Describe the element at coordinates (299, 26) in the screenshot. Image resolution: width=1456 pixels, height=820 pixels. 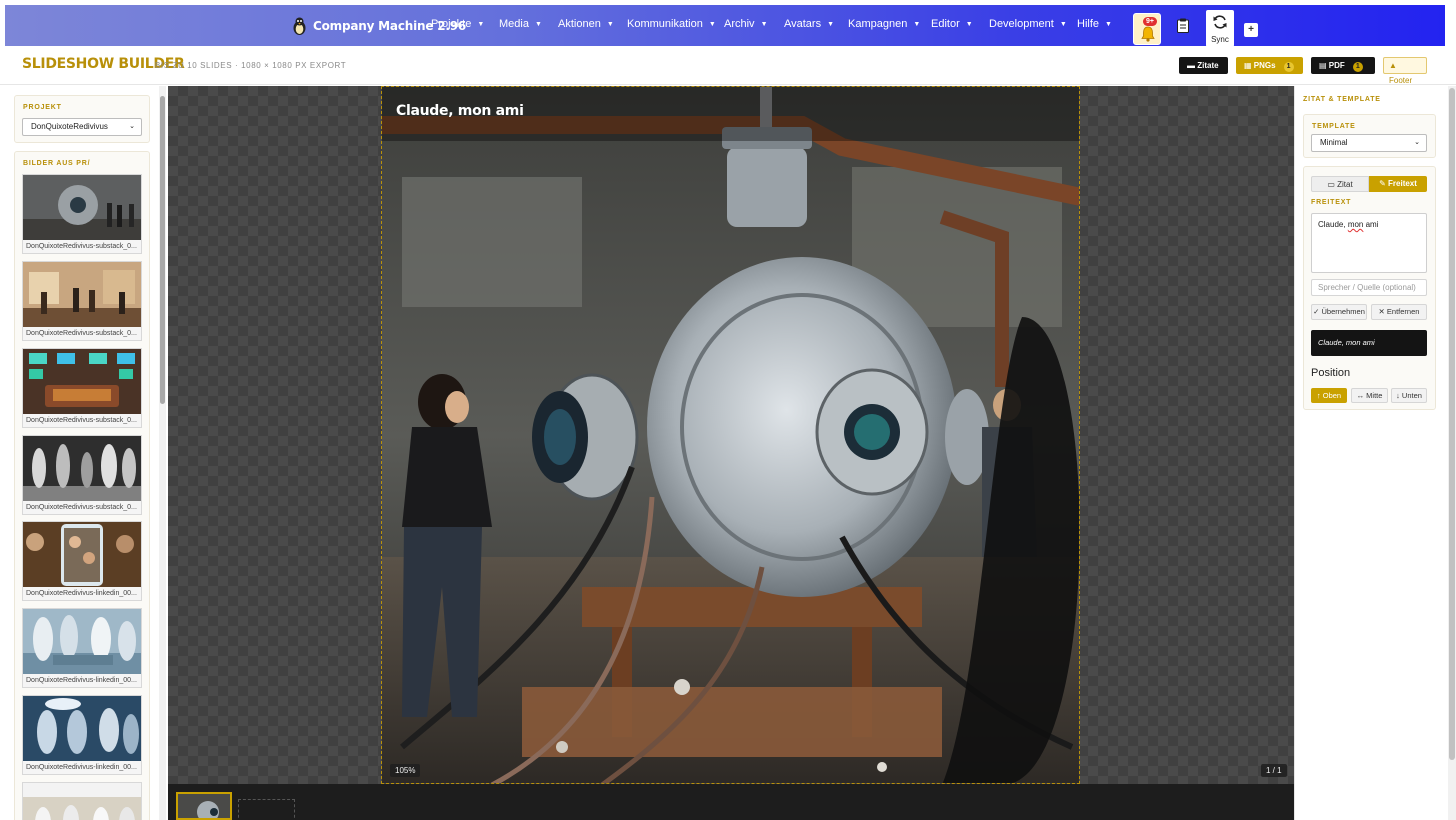
I see `penguin-logo-icon` at that location.